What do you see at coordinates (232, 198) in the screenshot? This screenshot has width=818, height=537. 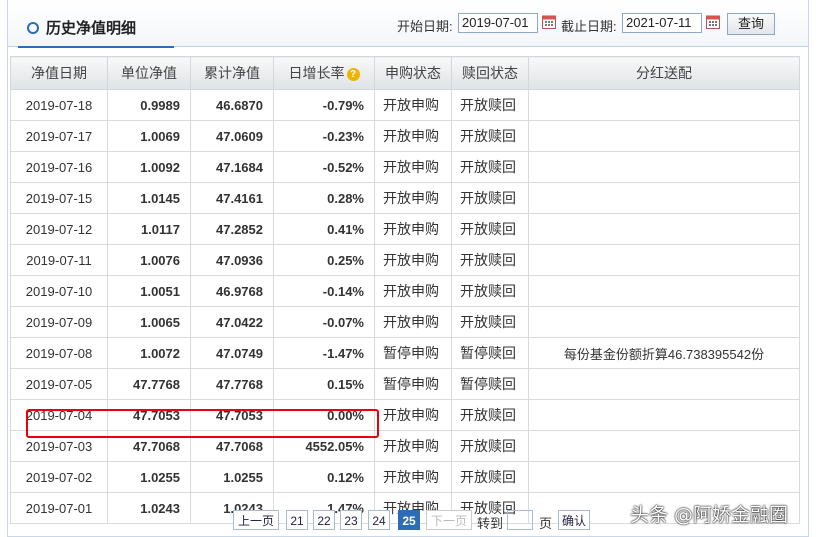 I see `row-accumulated-nav: 47.4161` at bounding box center [232, 198].